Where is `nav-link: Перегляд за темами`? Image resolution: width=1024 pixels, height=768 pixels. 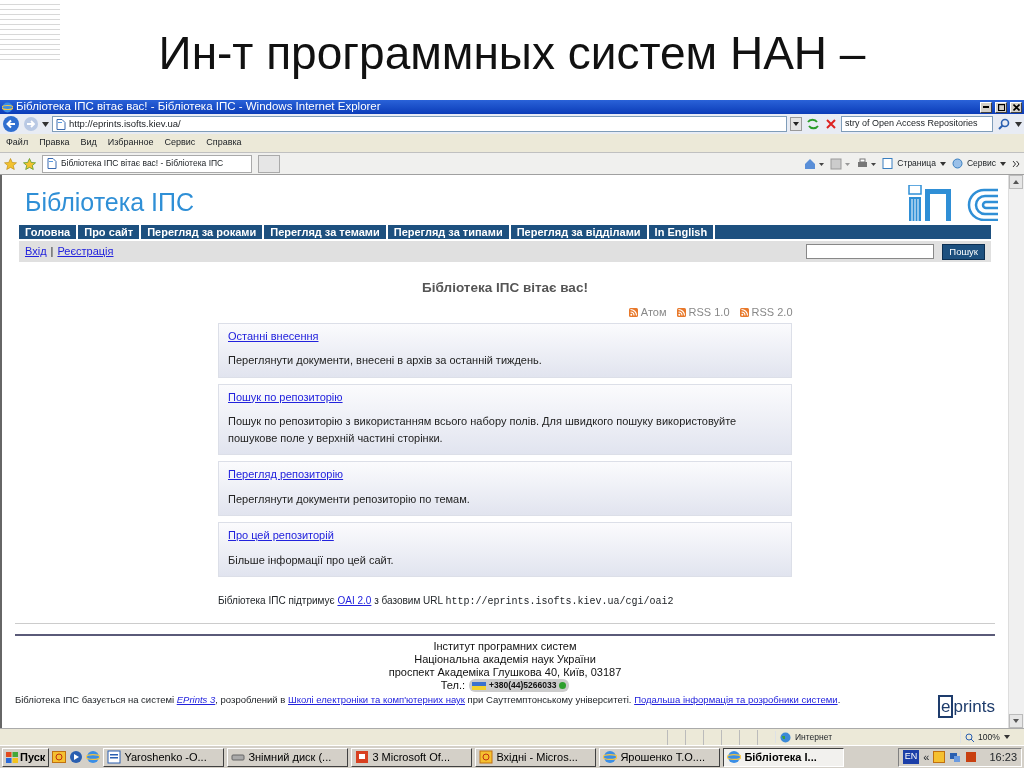 nav-link: Перегляд за темами is located at coordinates (326, 232).